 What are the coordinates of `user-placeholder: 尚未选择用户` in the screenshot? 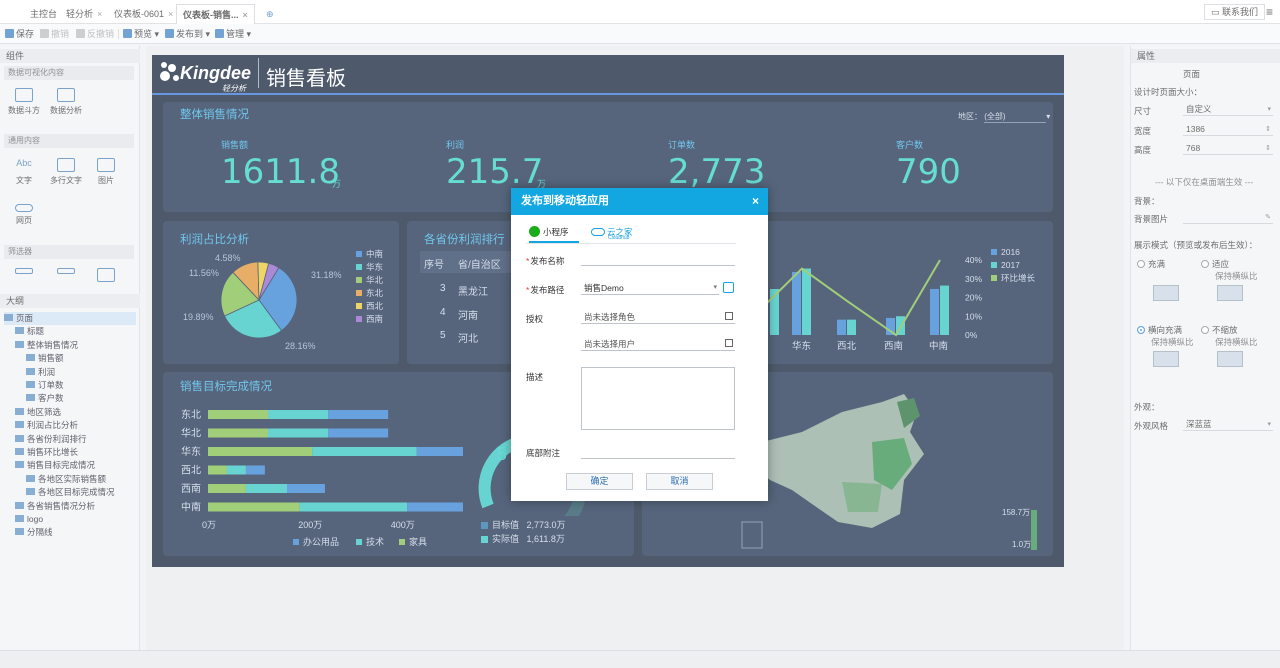 It's located at (610, 344).